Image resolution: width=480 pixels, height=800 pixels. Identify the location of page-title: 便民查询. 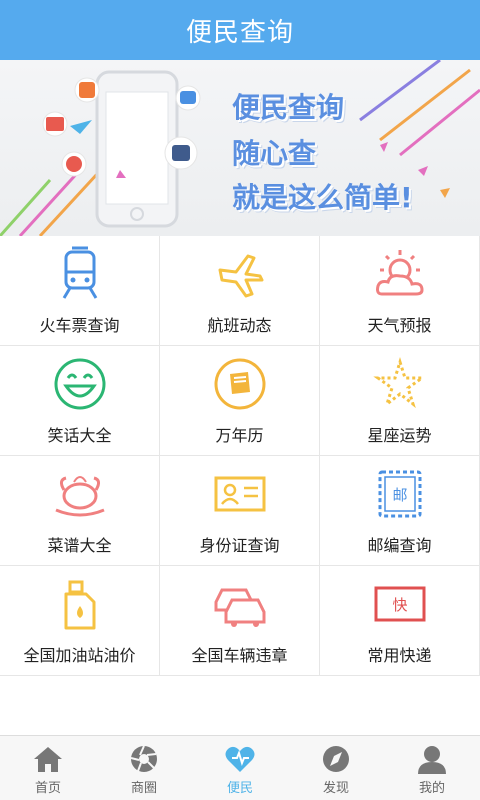
(239, 32).